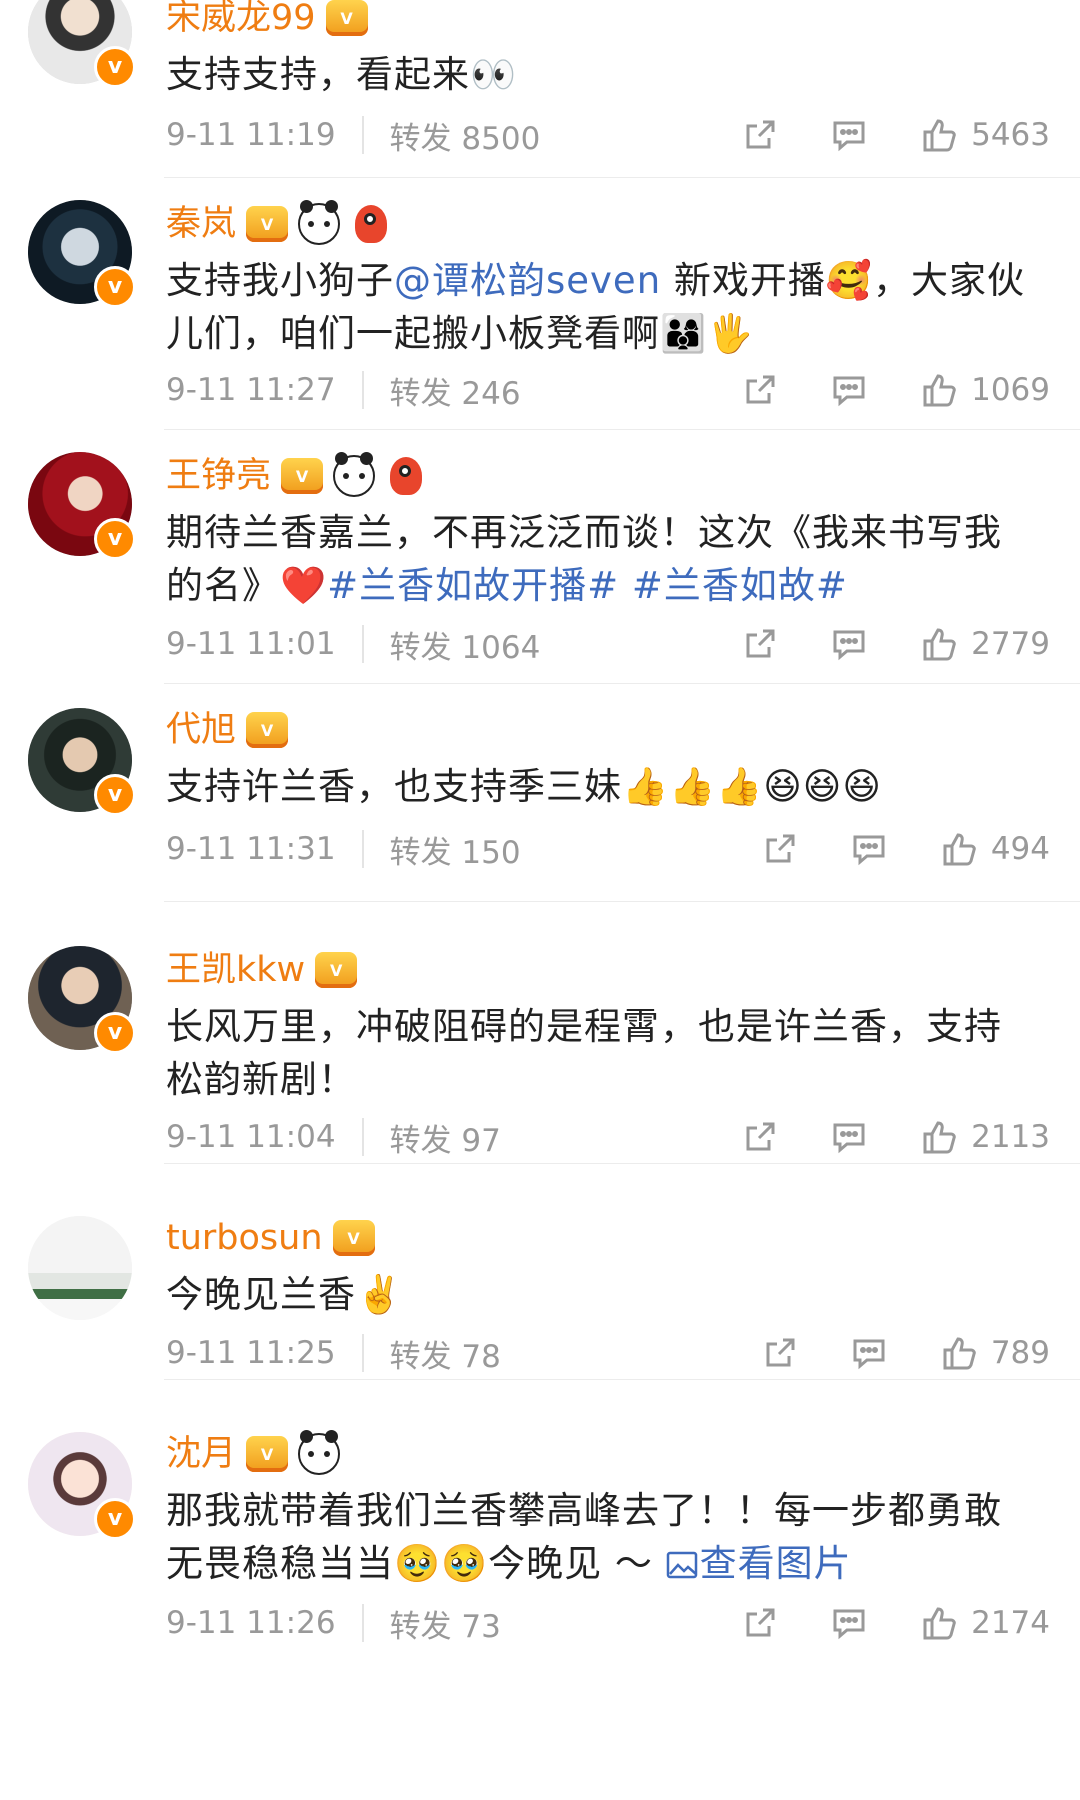 The height and width of the screenshot is (1800, 1080). What do you see at coordinates (985, 1623) in the screenshot?
I see `like-button: 2174` at bounding box center [985, 1623].